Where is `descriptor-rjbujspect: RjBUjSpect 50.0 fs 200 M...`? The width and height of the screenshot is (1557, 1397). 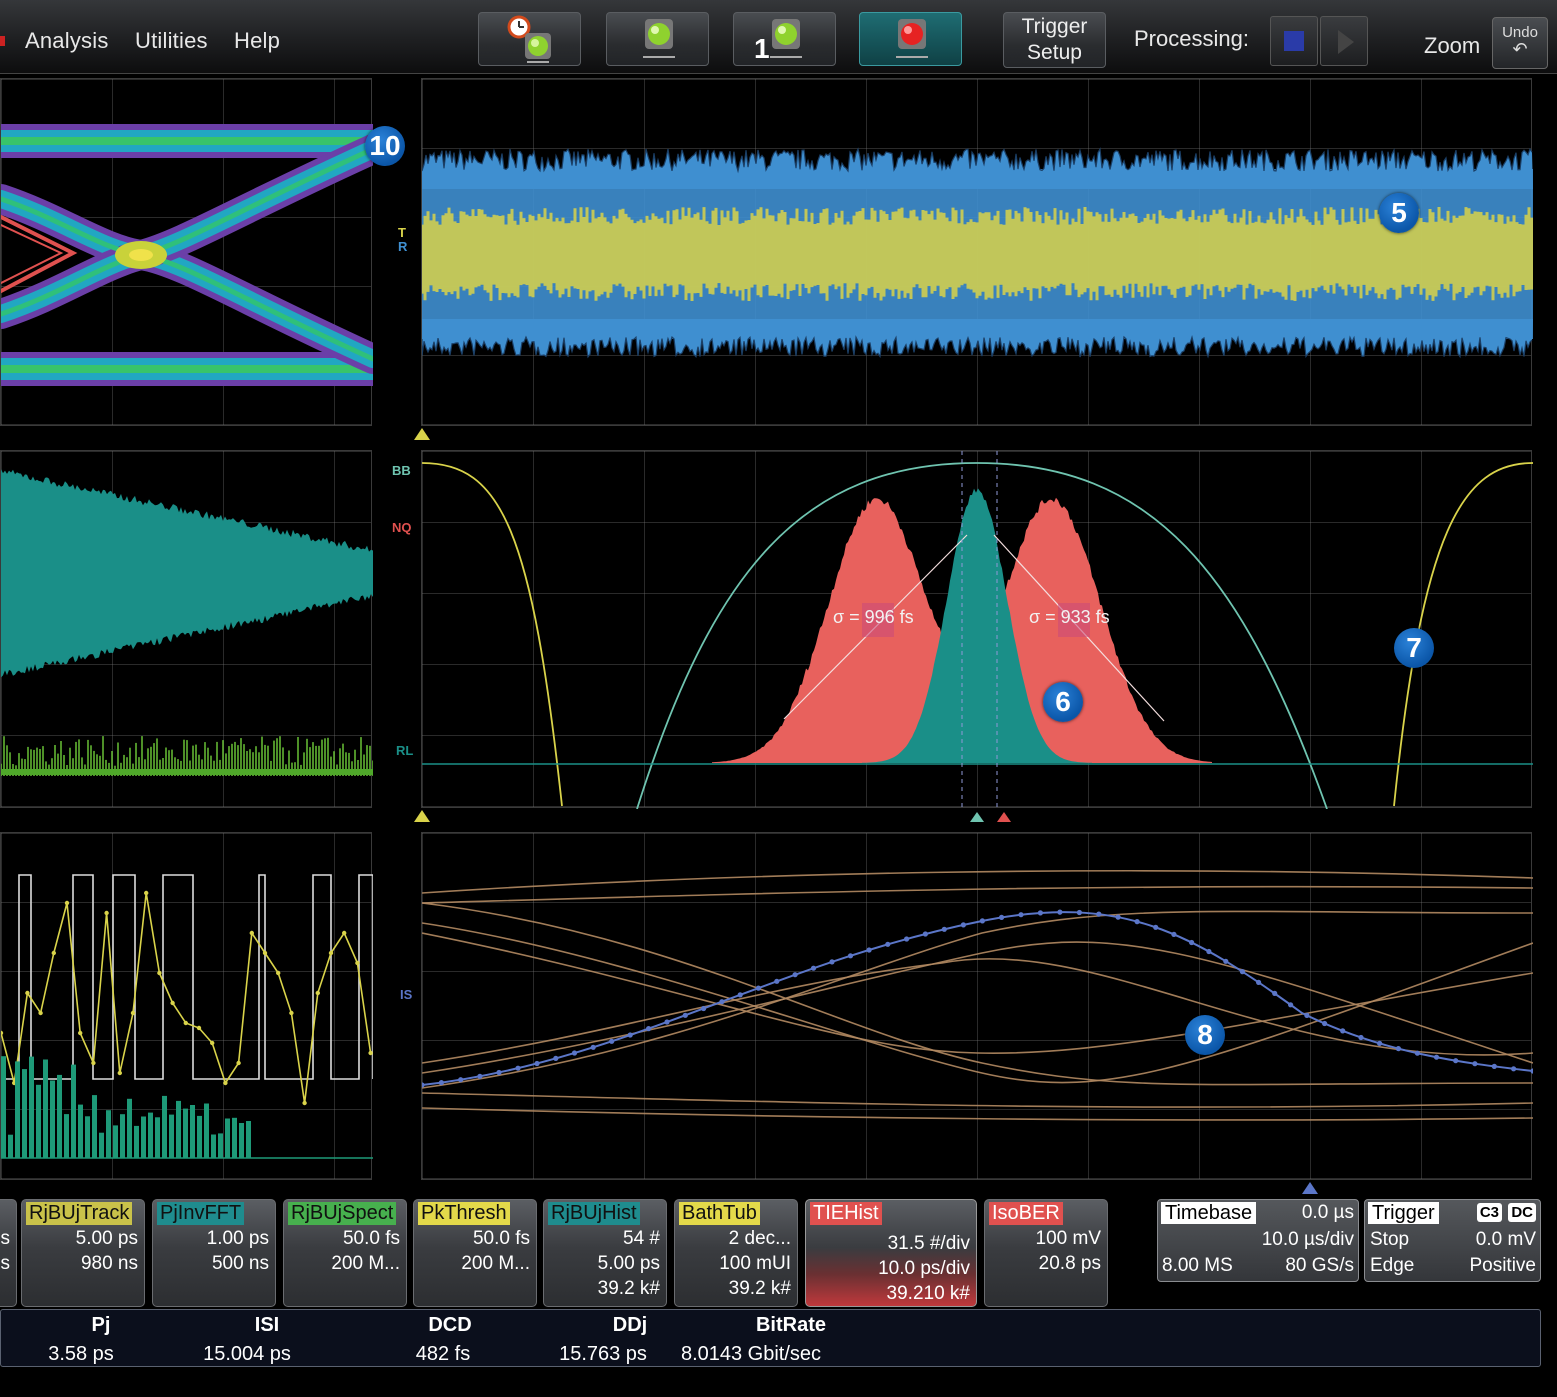 descriptor-rjbujspect: RjBUjSpect 50.0 fs 200 M... is located at coordinates (345, 1253).